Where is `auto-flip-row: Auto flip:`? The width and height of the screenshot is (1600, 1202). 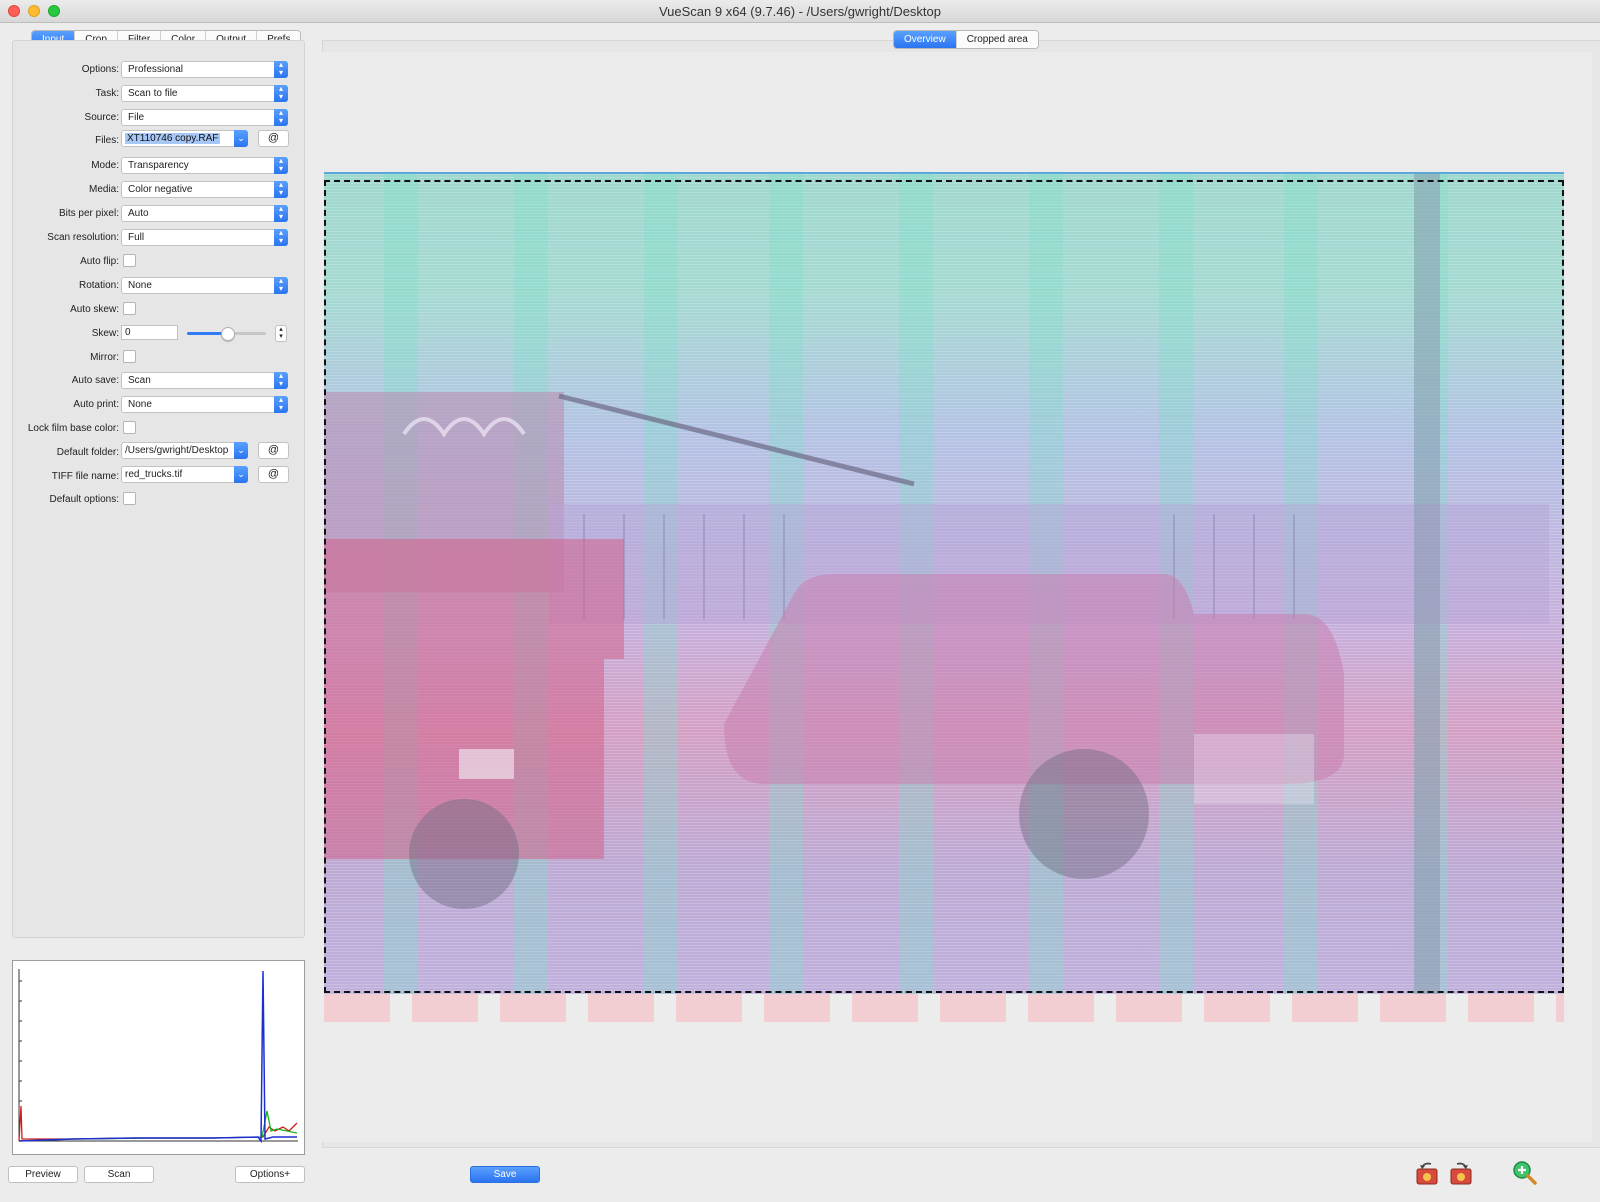 auto-flip-row: Auto flip: is located at coordinates (158, 262).